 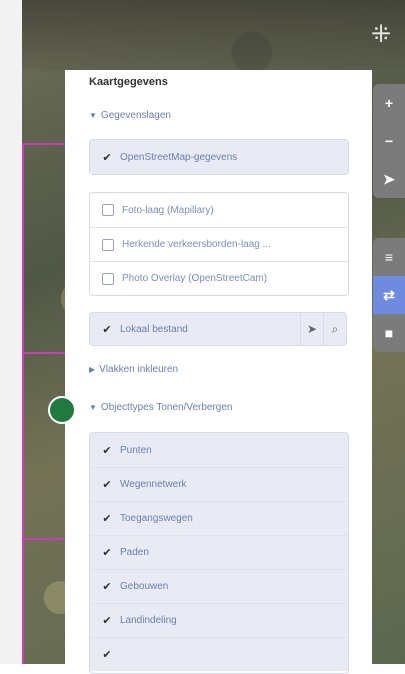 I want to click on background-layers-button: ≡, so click(x=389, y=257).